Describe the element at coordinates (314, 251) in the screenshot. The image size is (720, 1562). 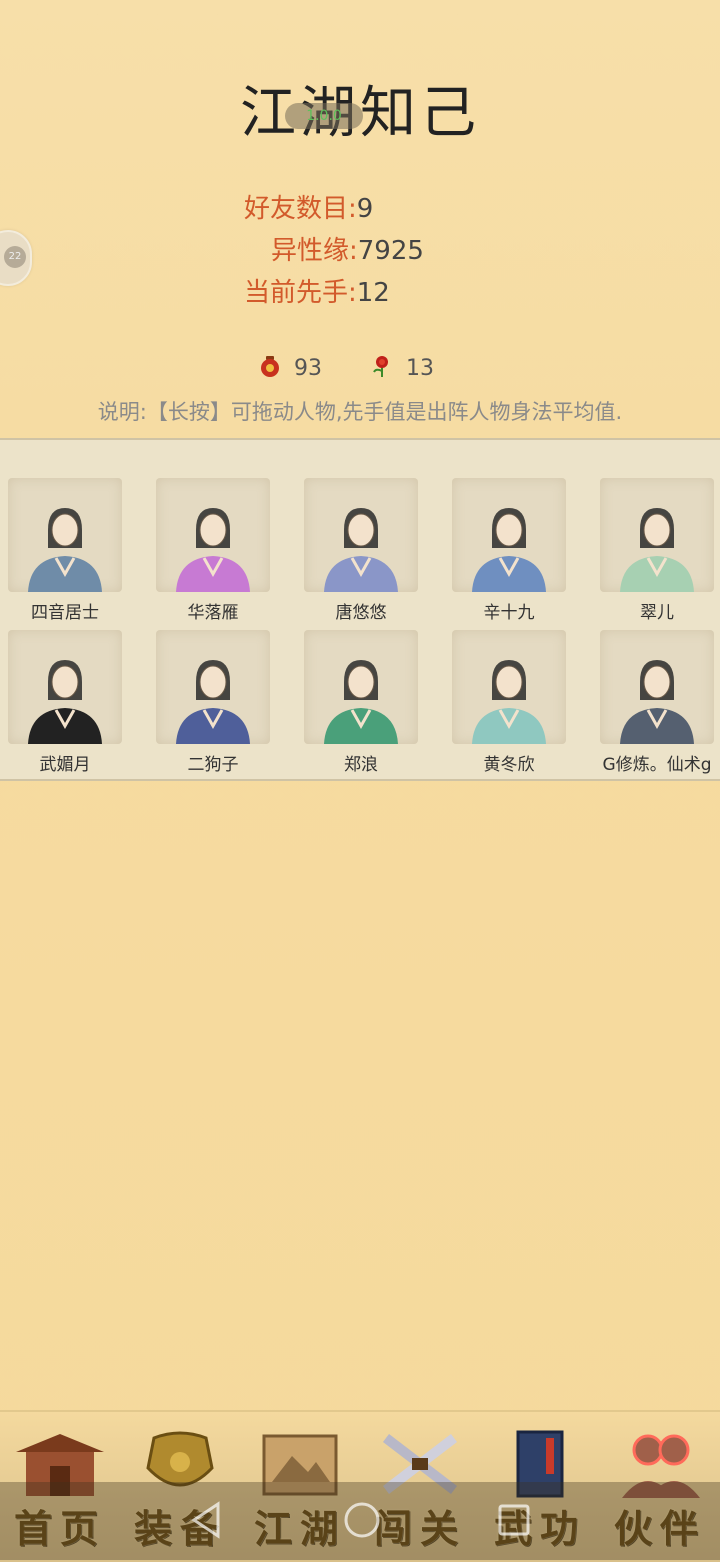
I see `stat-label: 异性缘:` at that location.